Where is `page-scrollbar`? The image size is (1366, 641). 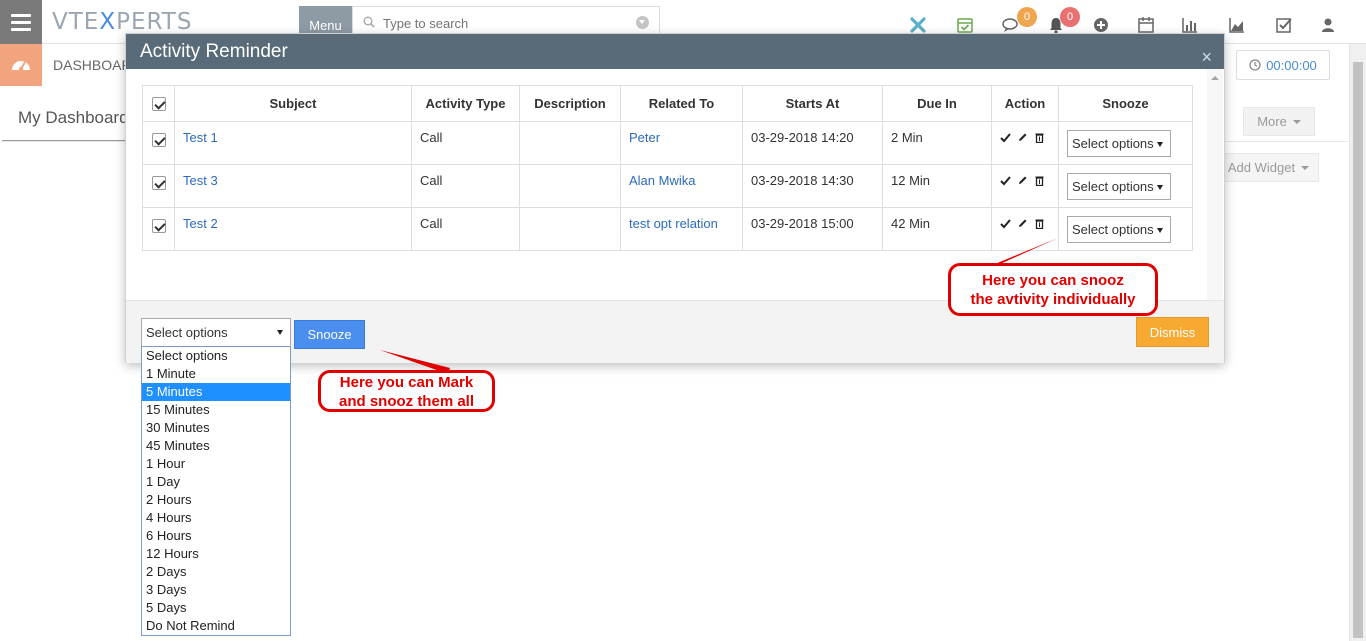
page-scrollbar is located at coordinates (1357, 342).